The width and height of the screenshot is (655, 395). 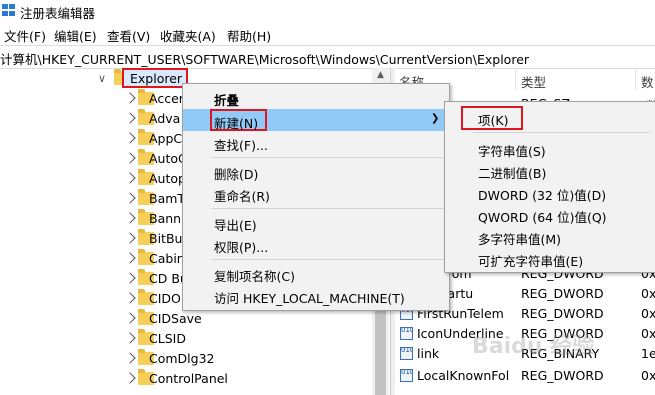 I want to click on submenu-item-expandable-string-value: 可扩充字符串值(E), so click(x=550, y=258).